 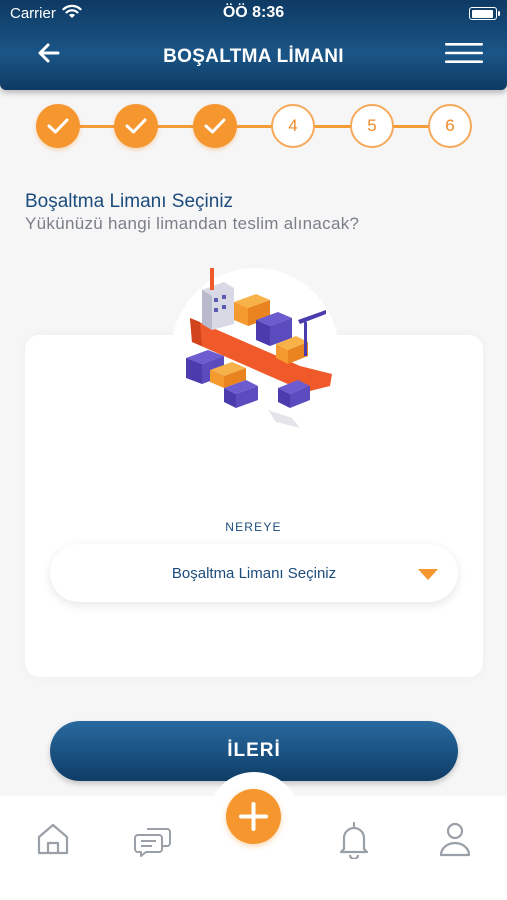 I want to click on step-4: 4, so click(x=293, y=126).